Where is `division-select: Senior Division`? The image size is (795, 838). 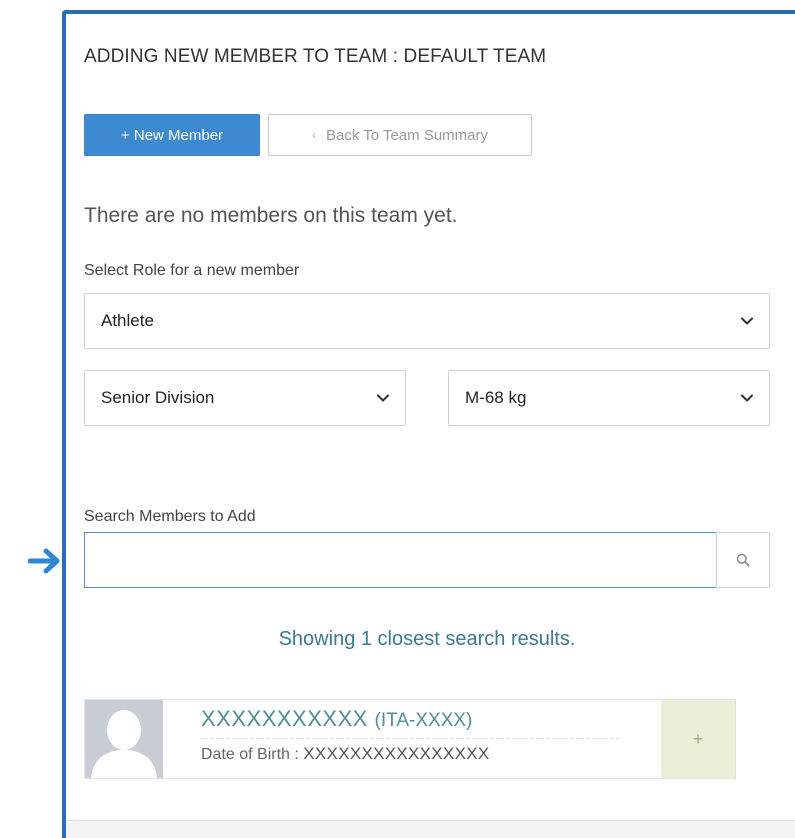
division-select: Senior Division is located at coordinates (245, 398).